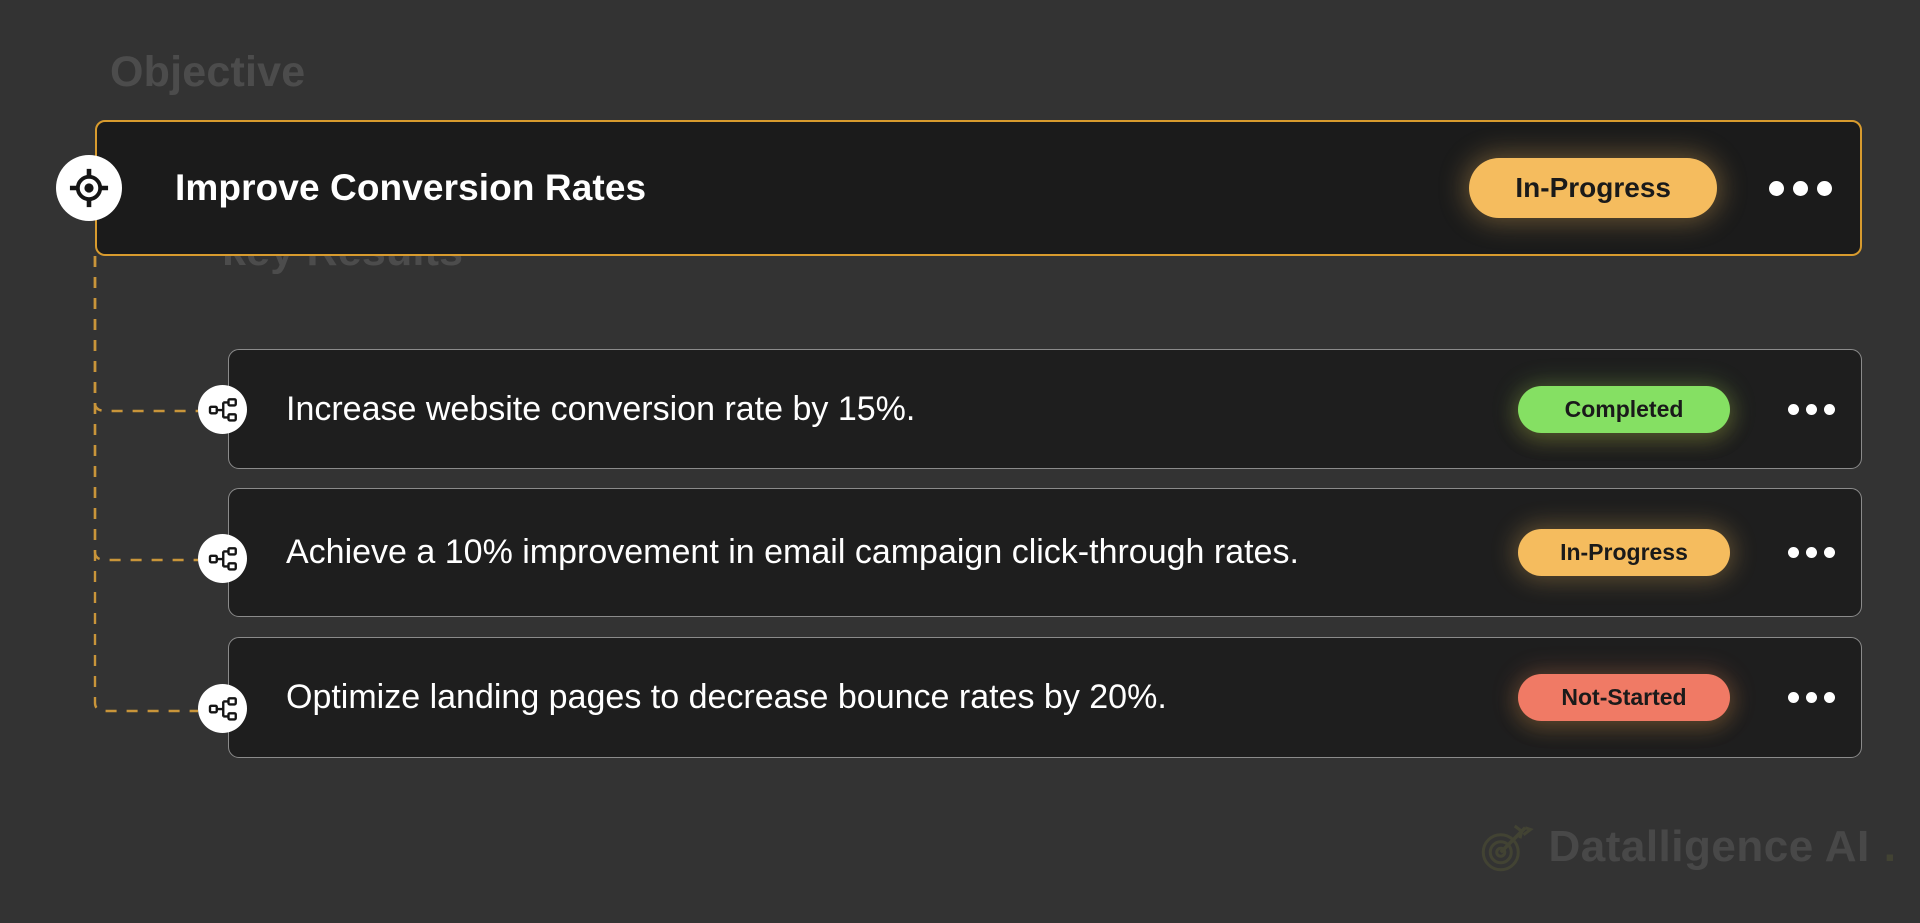 This screenshot has height=923, width=1920. What do you see at coordinates (208, 72) in the screenshot?
I see `objective-section-label: Objective` at bounding box center [208, 72].